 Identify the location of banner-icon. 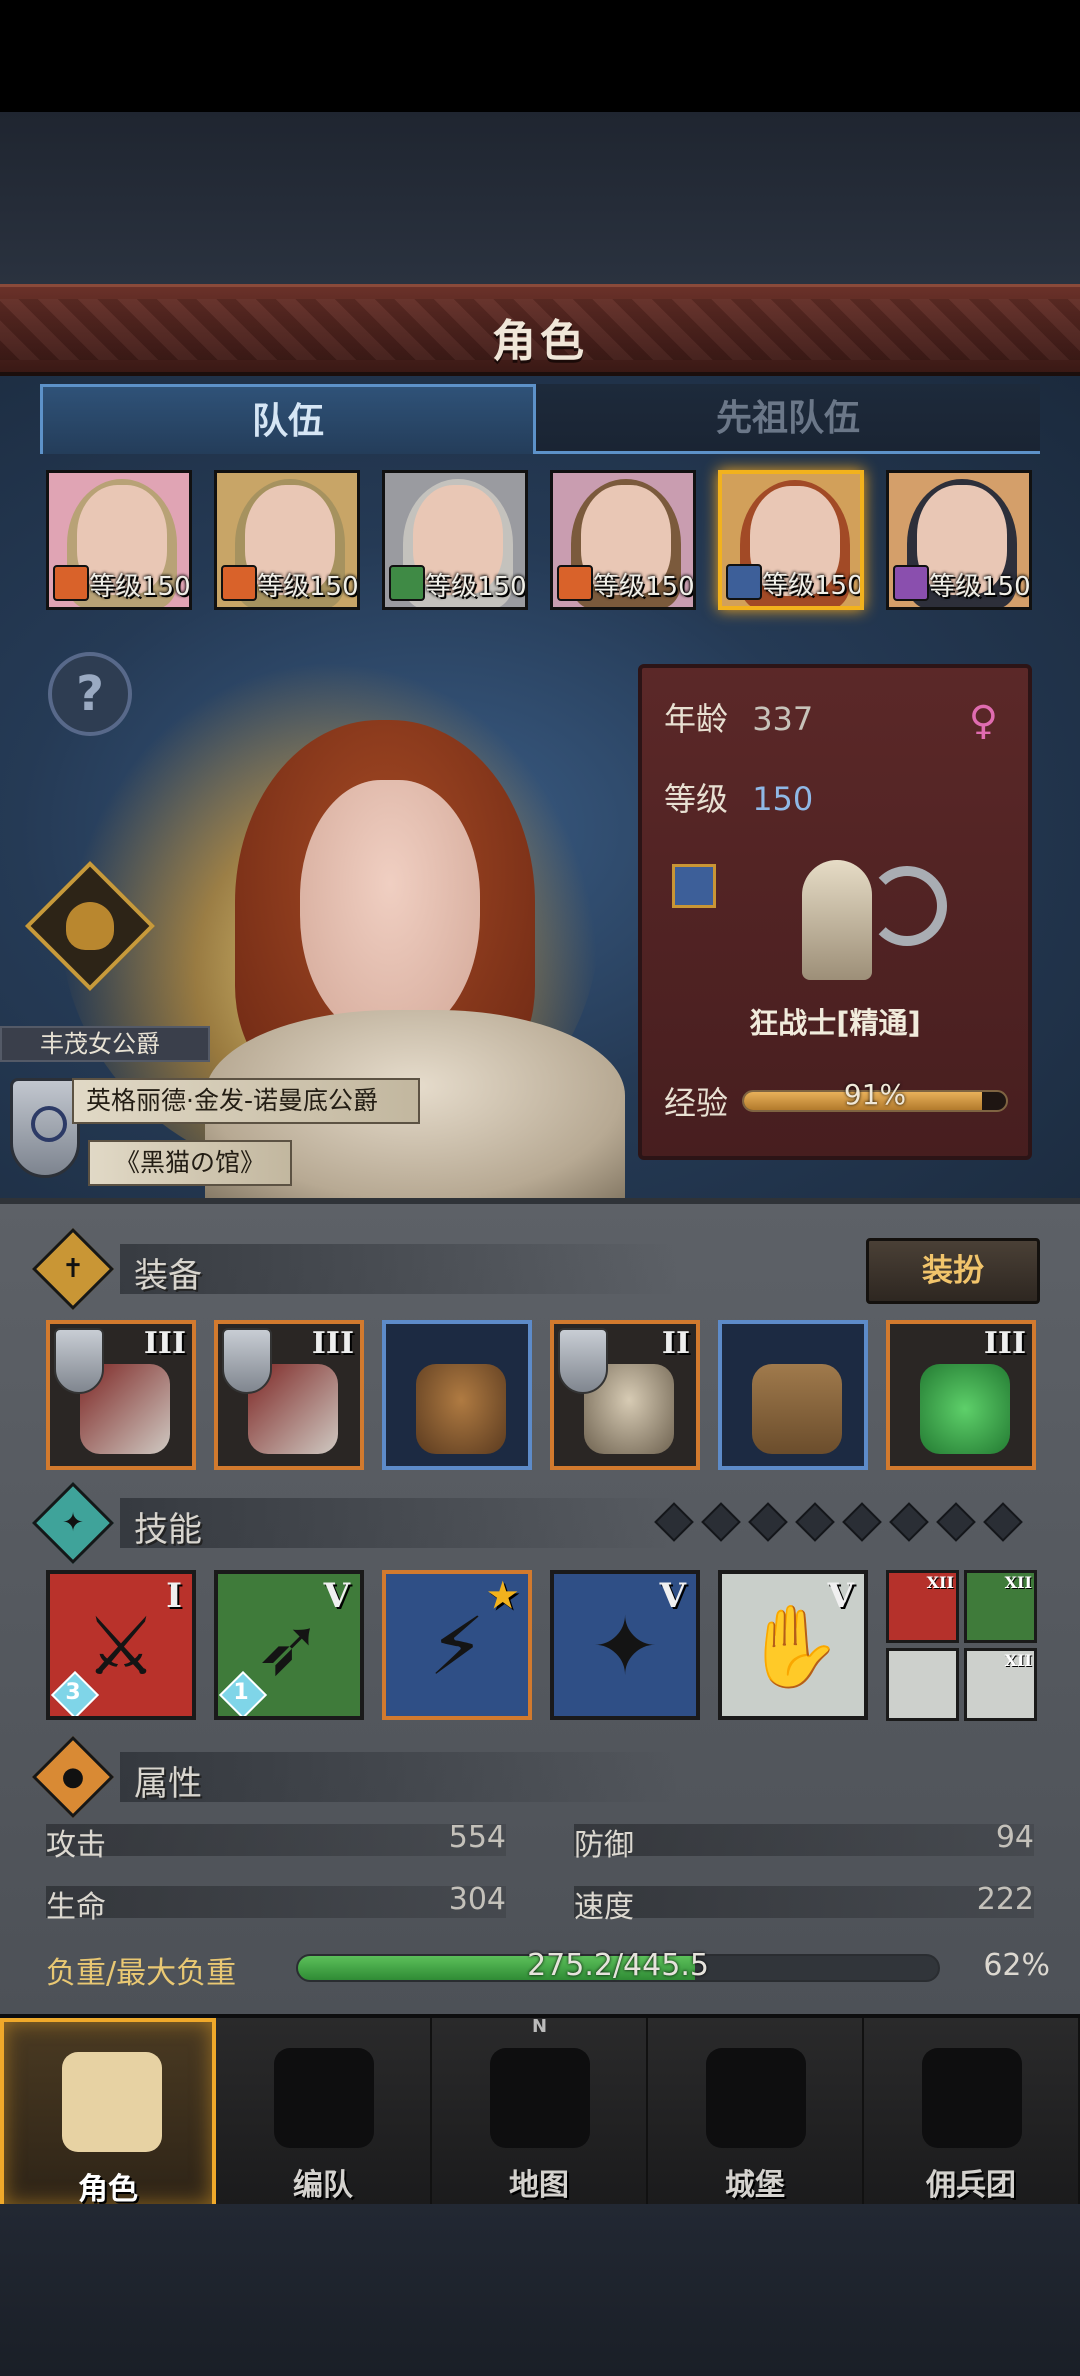
(972, 2098).